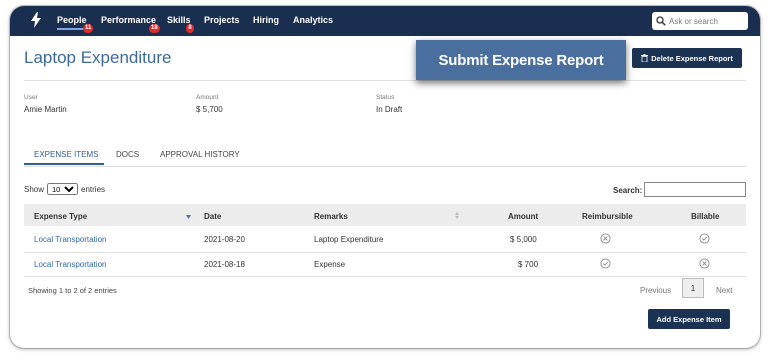 Image resolution: width=768 pixels, height=355 pixels. What do you see at coordinates (385, 166) in the screenshot?
I see `tabs-divider` at bounding box center [385, 166].